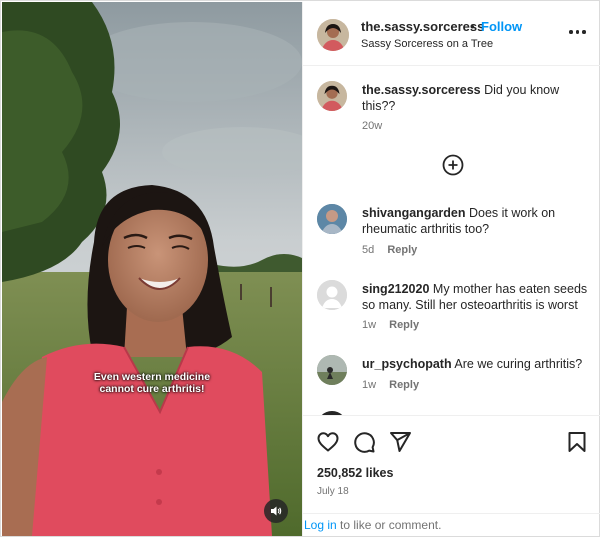 The image size is (600, 537). What do you see at coordinates (152, 389) in the screenshot?
I see `caption-line-2: cannot cure arthritis!` at bounding box center [152, 389].